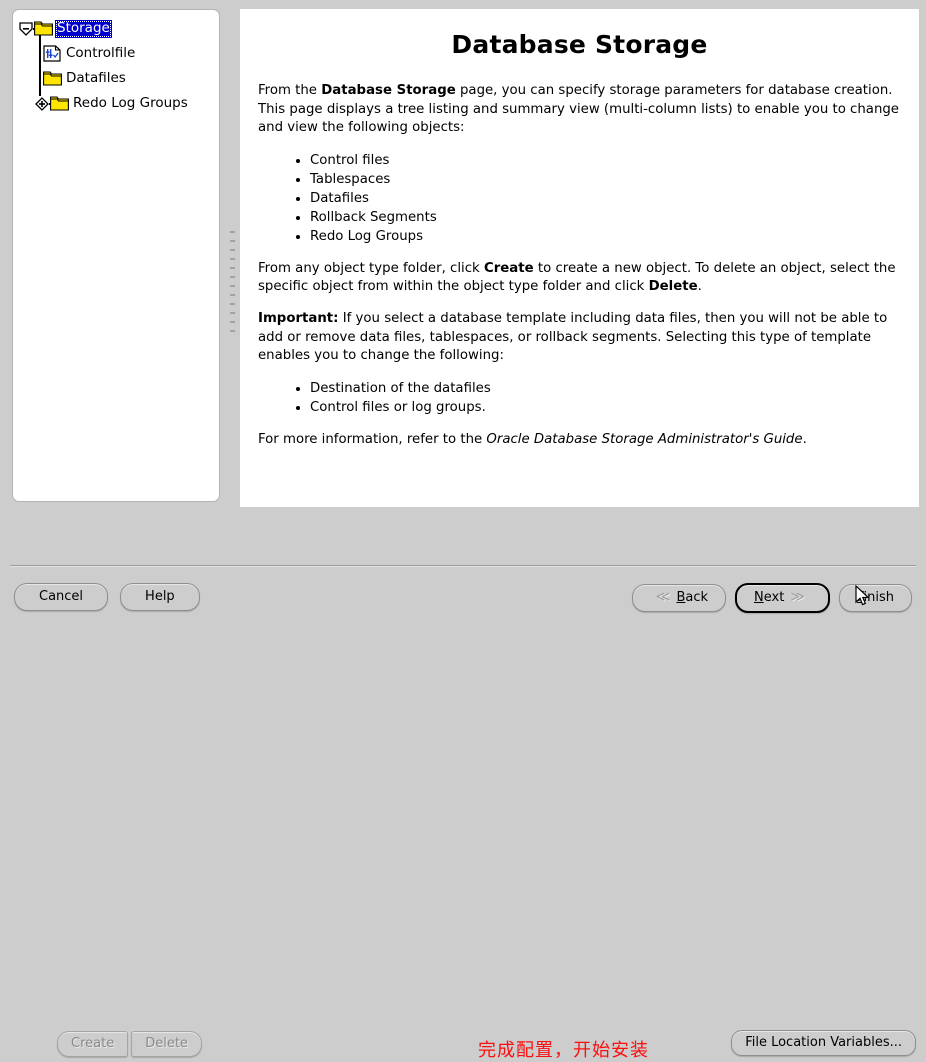 This screenshot has height=1062, width=926. I want to click on para4-post: ., so click(804, 439).